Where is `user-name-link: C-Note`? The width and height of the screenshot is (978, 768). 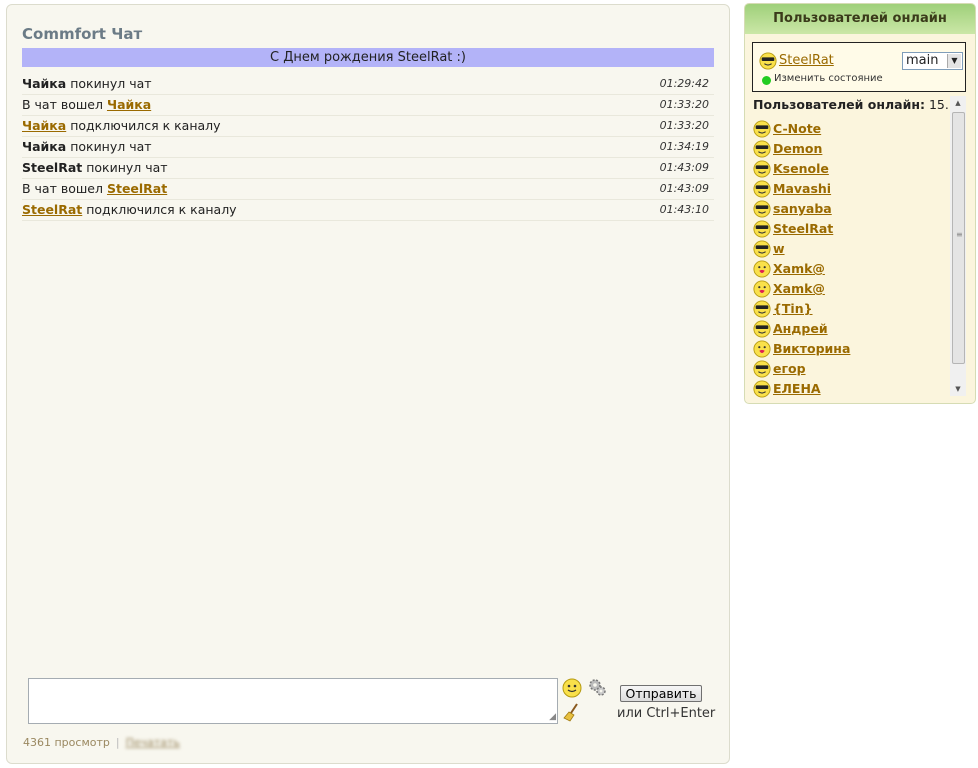
user-name-link: C-Note is located at coordinates (797, 129).